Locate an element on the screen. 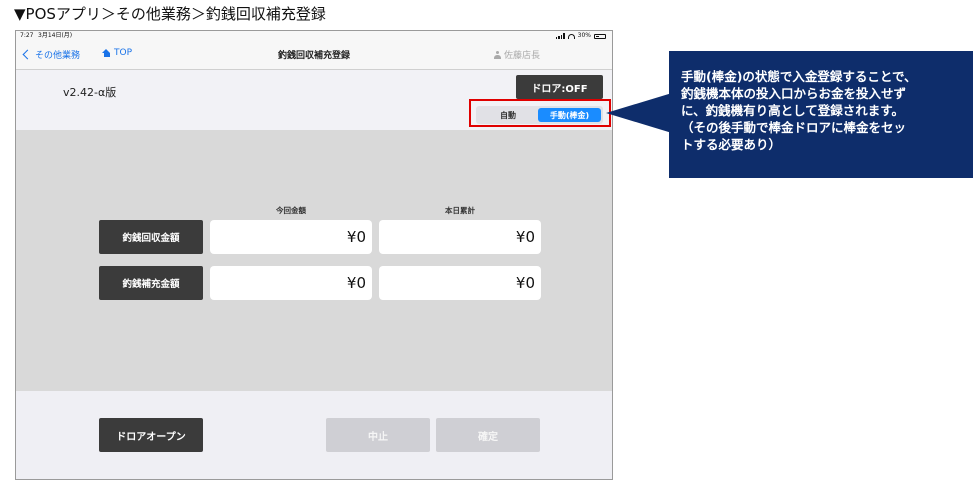 This screenshot has height=480, width=980. version-label: v2.42-α版 is located at coordinates (90, 92).